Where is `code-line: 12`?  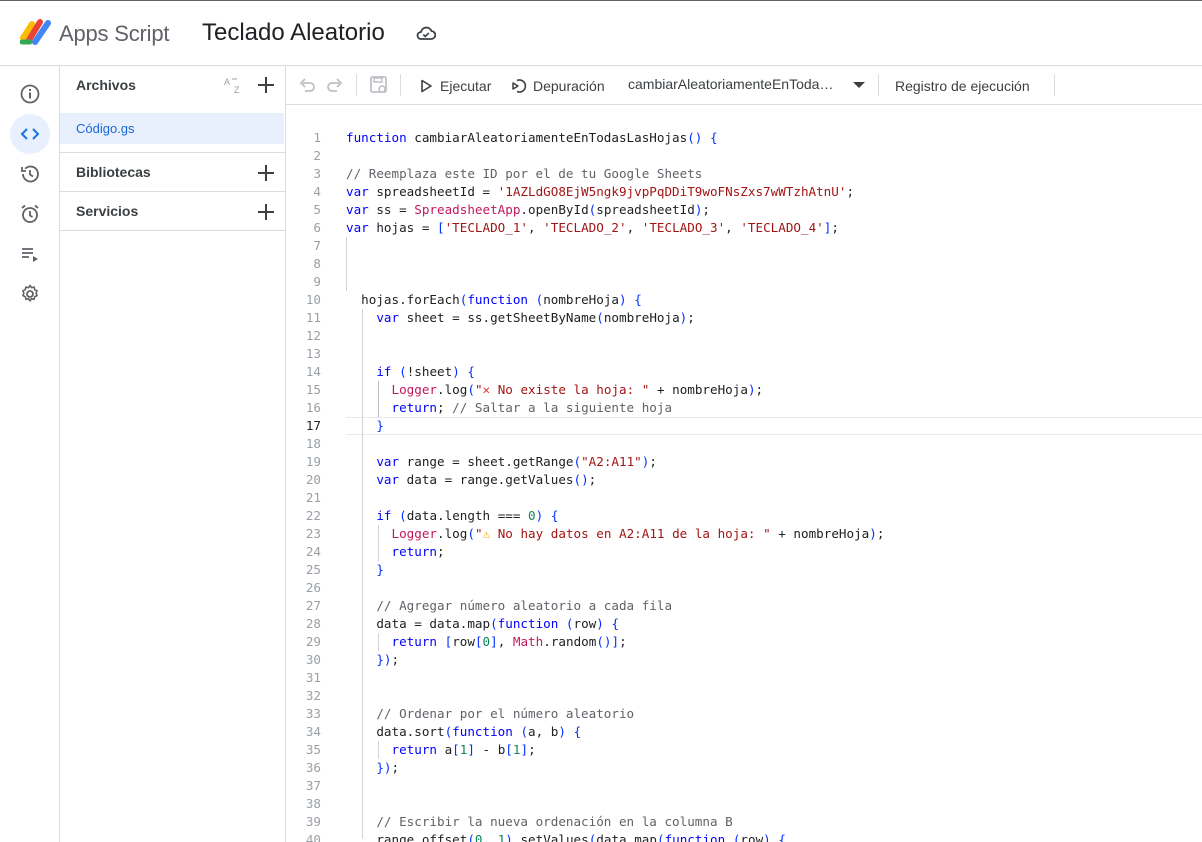 code-line: 12 is located at coordinates (313, 335).